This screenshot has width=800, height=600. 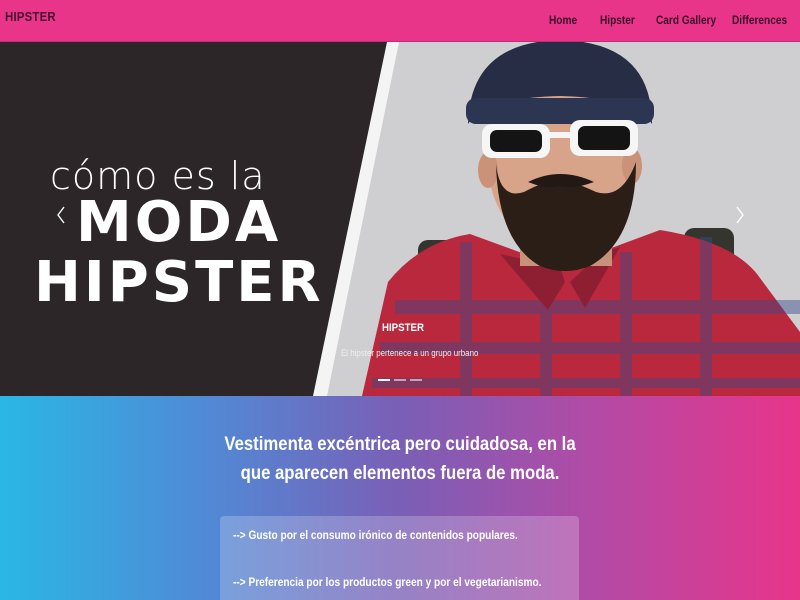 What do you see at coordinates (617, 21) in the screenshot?
I see `nav-hipster: Hipster` at bounding box center [617, 21].